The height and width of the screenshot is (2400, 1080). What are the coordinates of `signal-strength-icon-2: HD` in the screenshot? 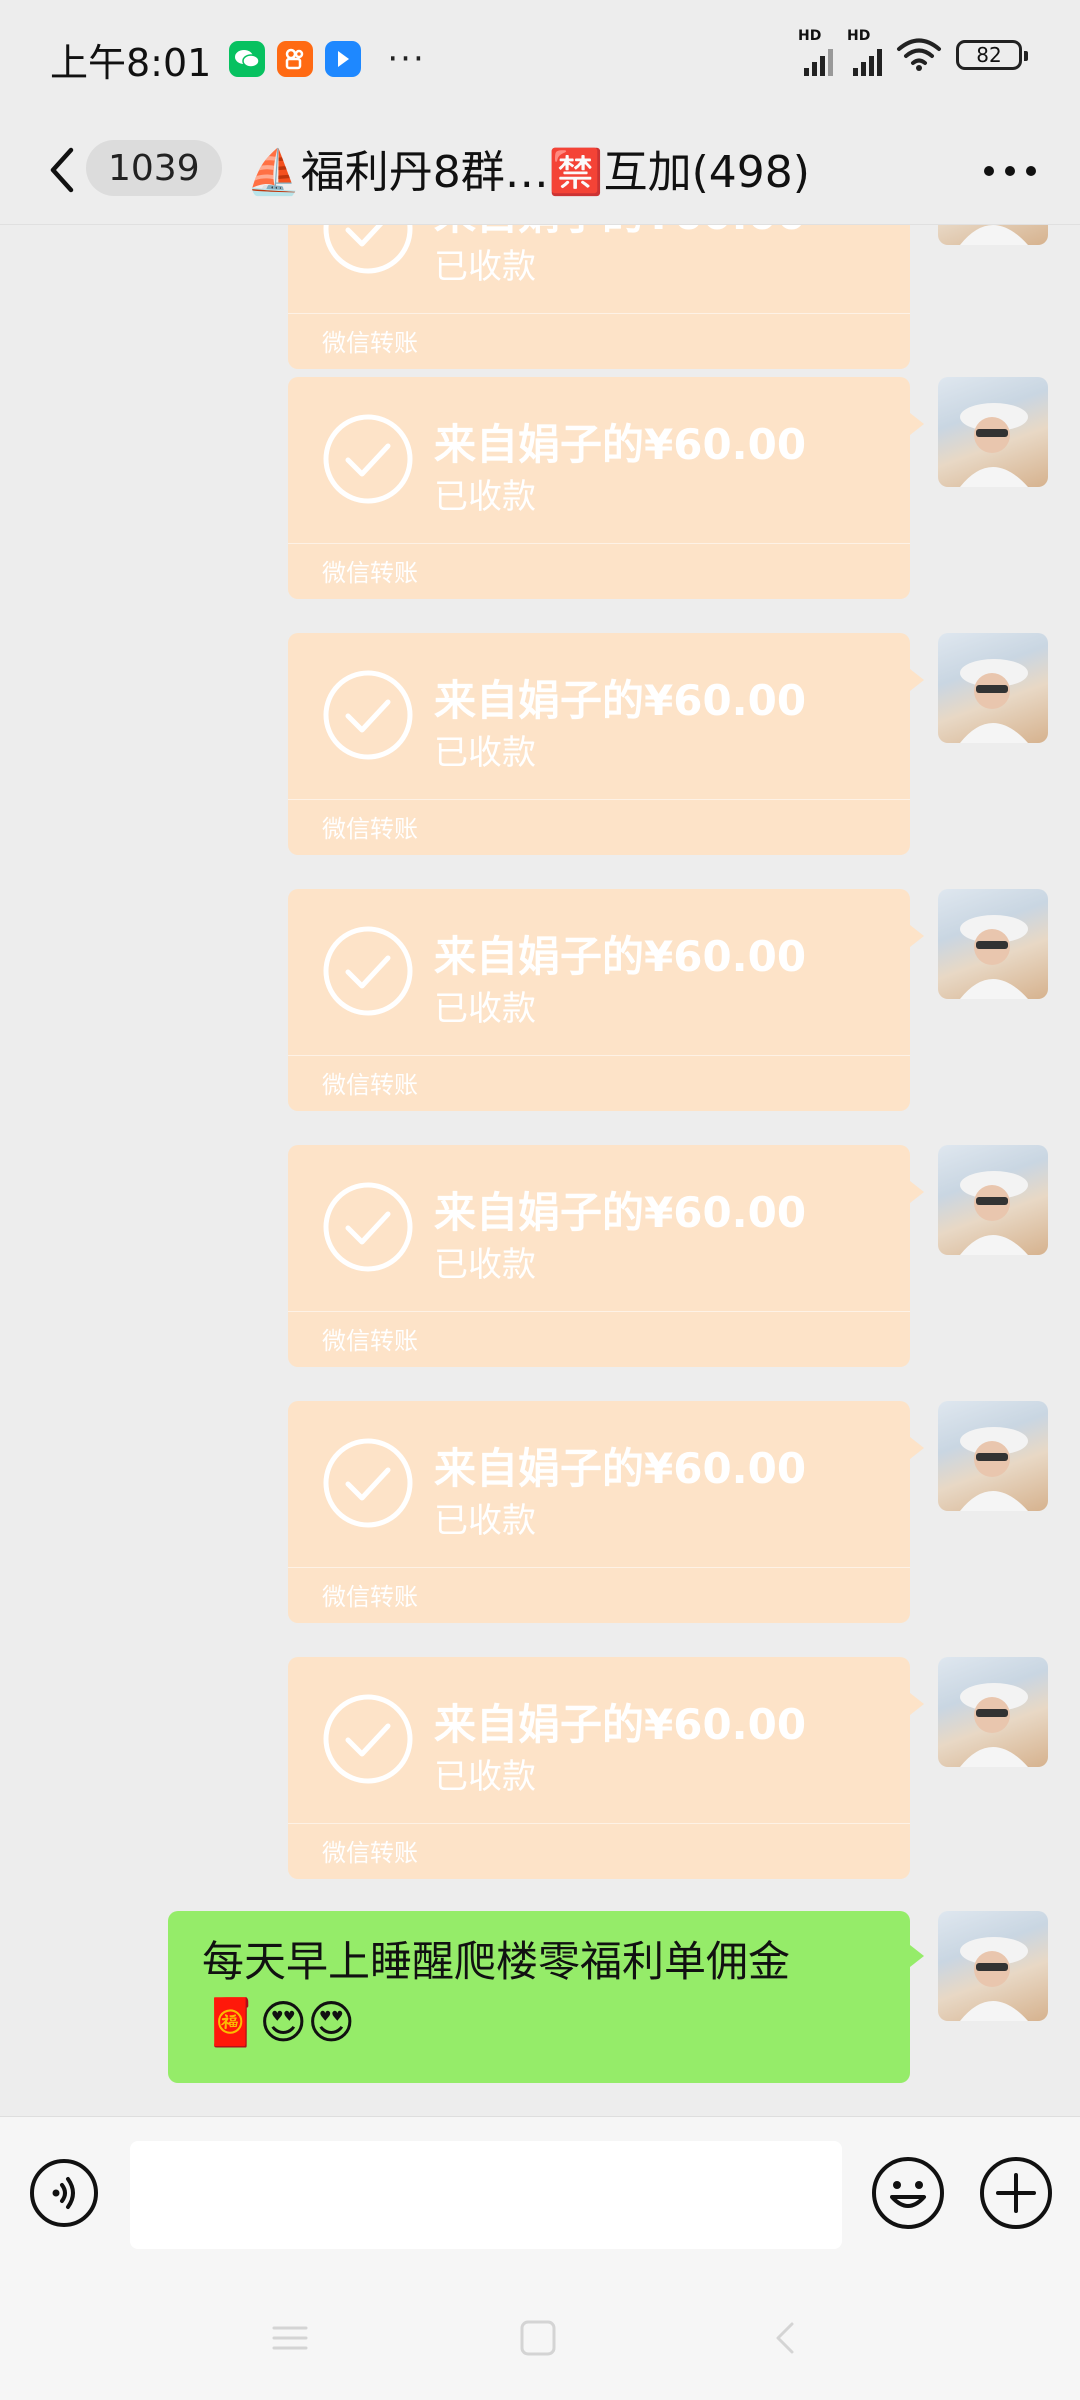 It's located at (864, 52).